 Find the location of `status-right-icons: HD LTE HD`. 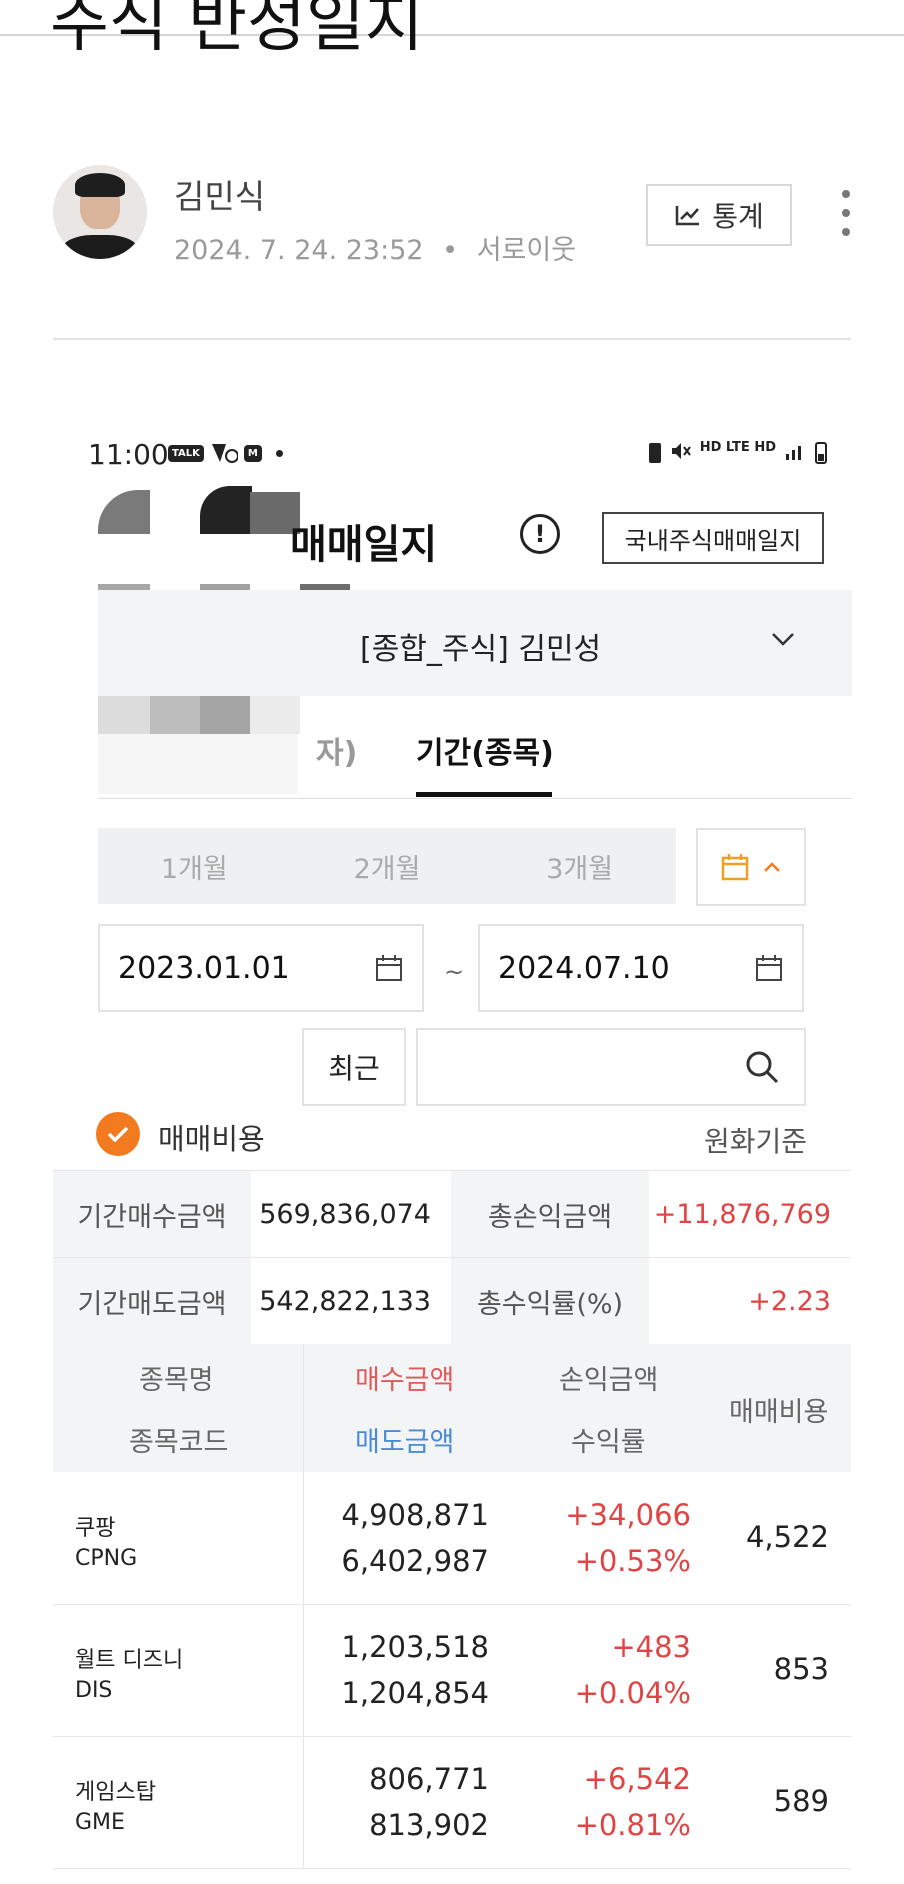

status-right-icons: HD LTE HD is located at coordinates (738, 452).